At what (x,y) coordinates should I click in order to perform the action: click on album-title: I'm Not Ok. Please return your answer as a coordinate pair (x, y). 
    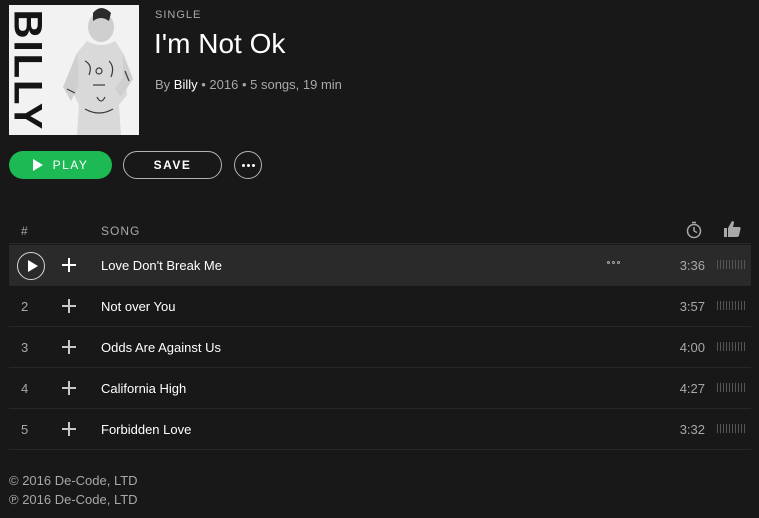
    Looking at the image, I should click on (220, 43).